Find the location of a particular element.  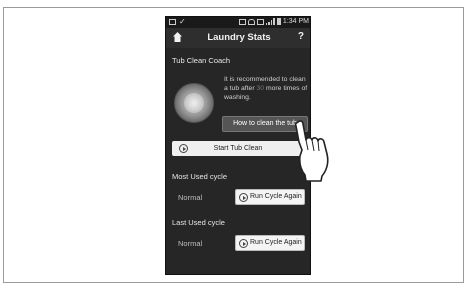

sim-icon is located at coordinates (260, 21).